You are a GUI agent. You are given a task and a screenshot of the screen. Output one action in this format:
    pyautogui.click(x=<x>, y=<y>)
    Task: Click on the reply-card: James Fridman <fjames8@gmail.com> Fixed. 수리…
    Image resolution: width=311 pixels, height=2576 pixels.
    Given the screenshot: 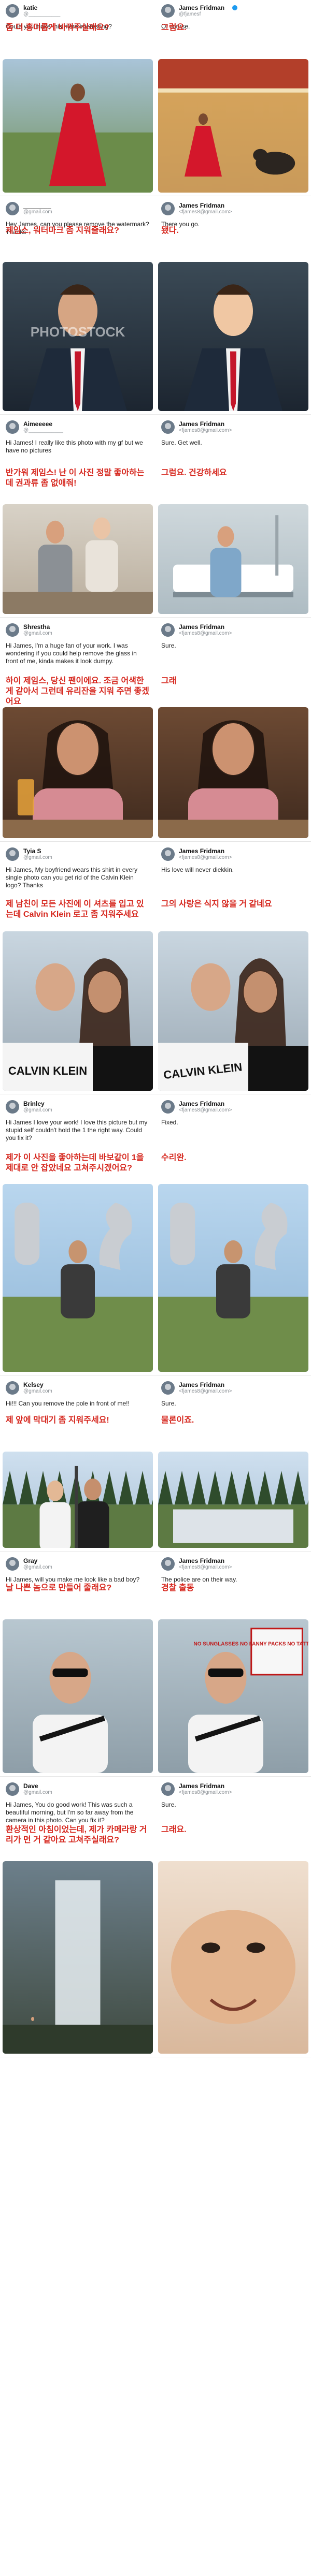 What is the action you would take?
    pyautogui.click(x=233, y=1235)
    